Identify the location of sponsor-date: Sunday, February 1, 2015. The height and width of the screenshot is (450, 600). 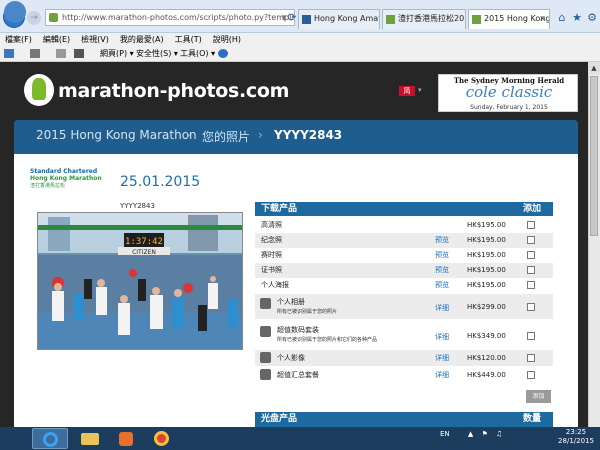
(509, 107).